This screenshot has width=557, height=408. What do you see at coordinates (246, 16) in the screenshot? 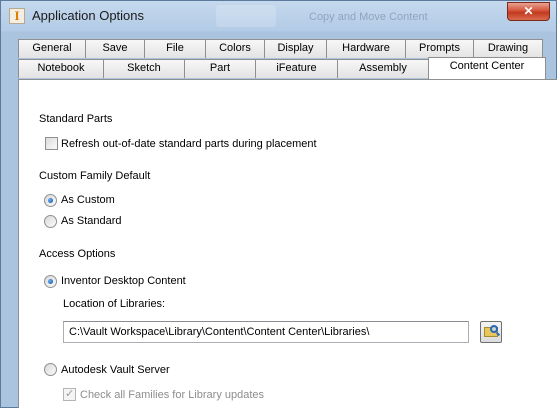
I see `background-window-ghost` at bounding box center [246, 16].